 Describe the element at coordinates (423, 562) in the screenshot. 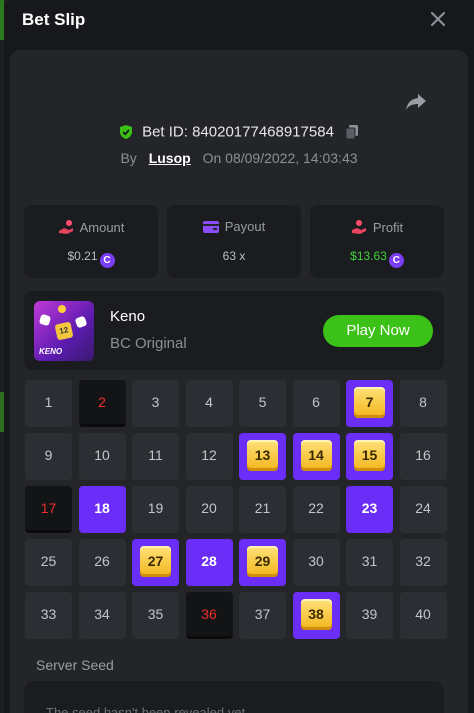

I see `keno-cell: 32` at that location.